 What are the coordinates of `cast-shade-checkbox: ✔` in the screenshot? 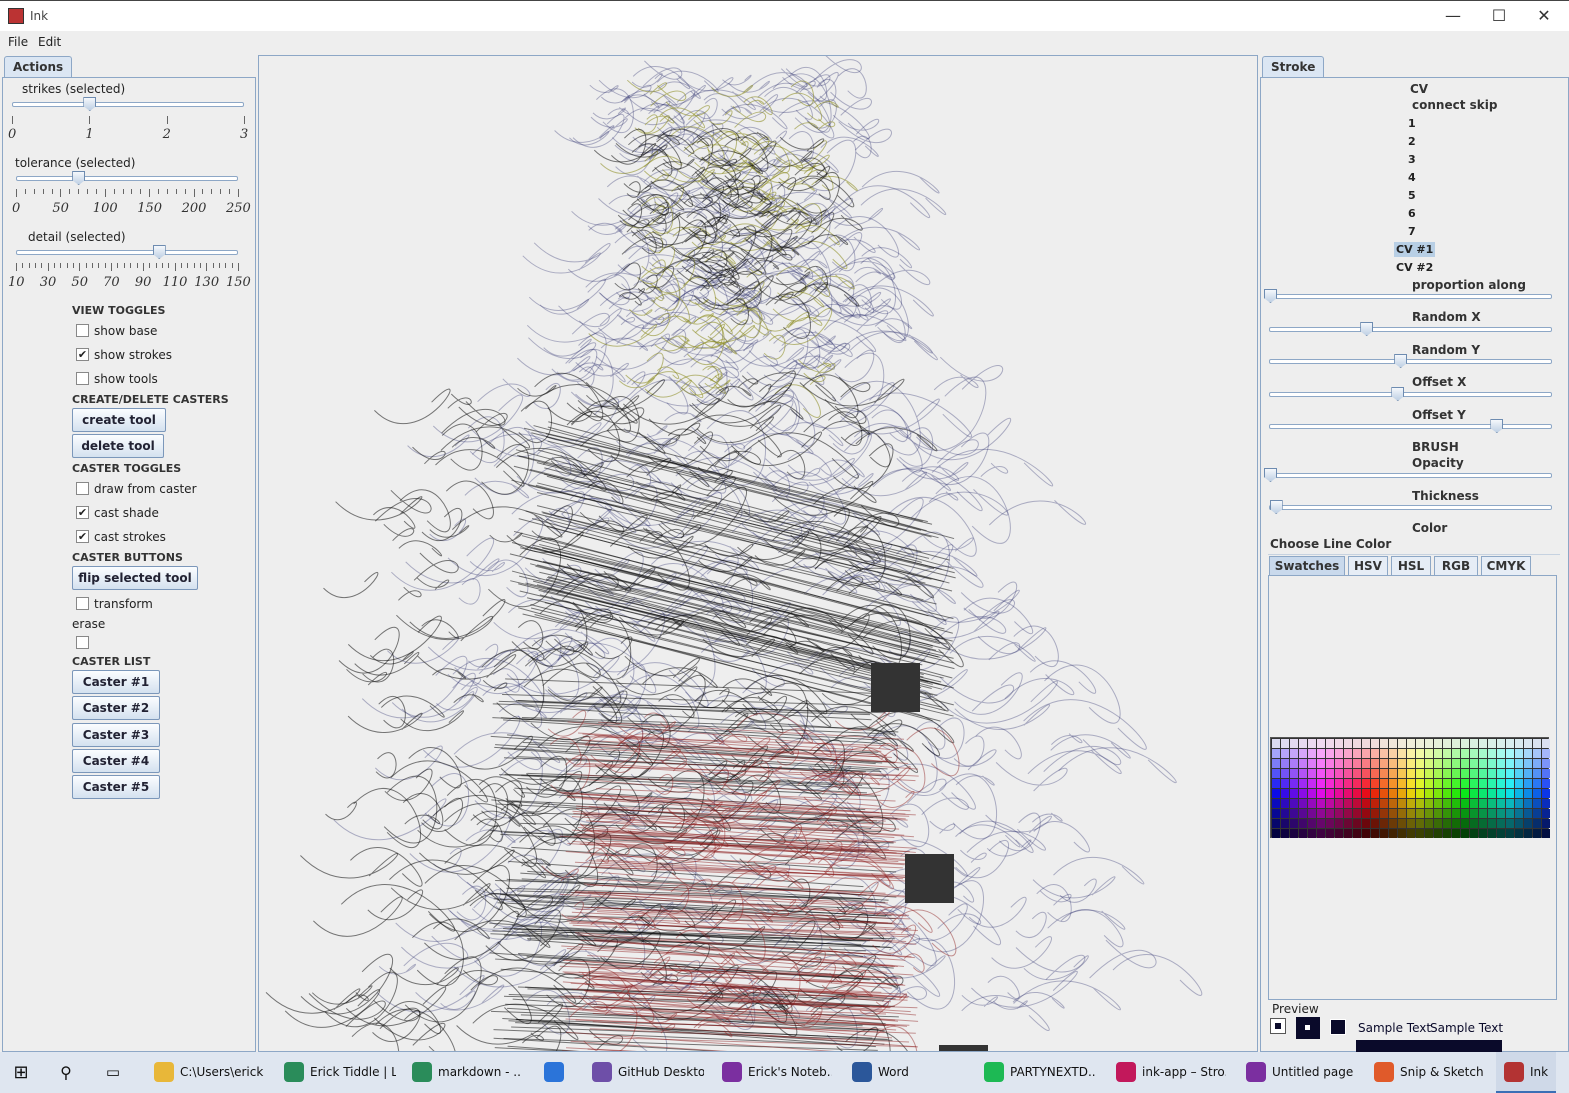 It's located at (82, 512).